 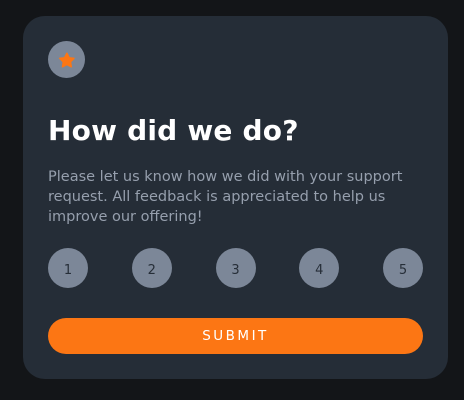 I want to click on rating-button-4: 4, so click(x=319, y=268).